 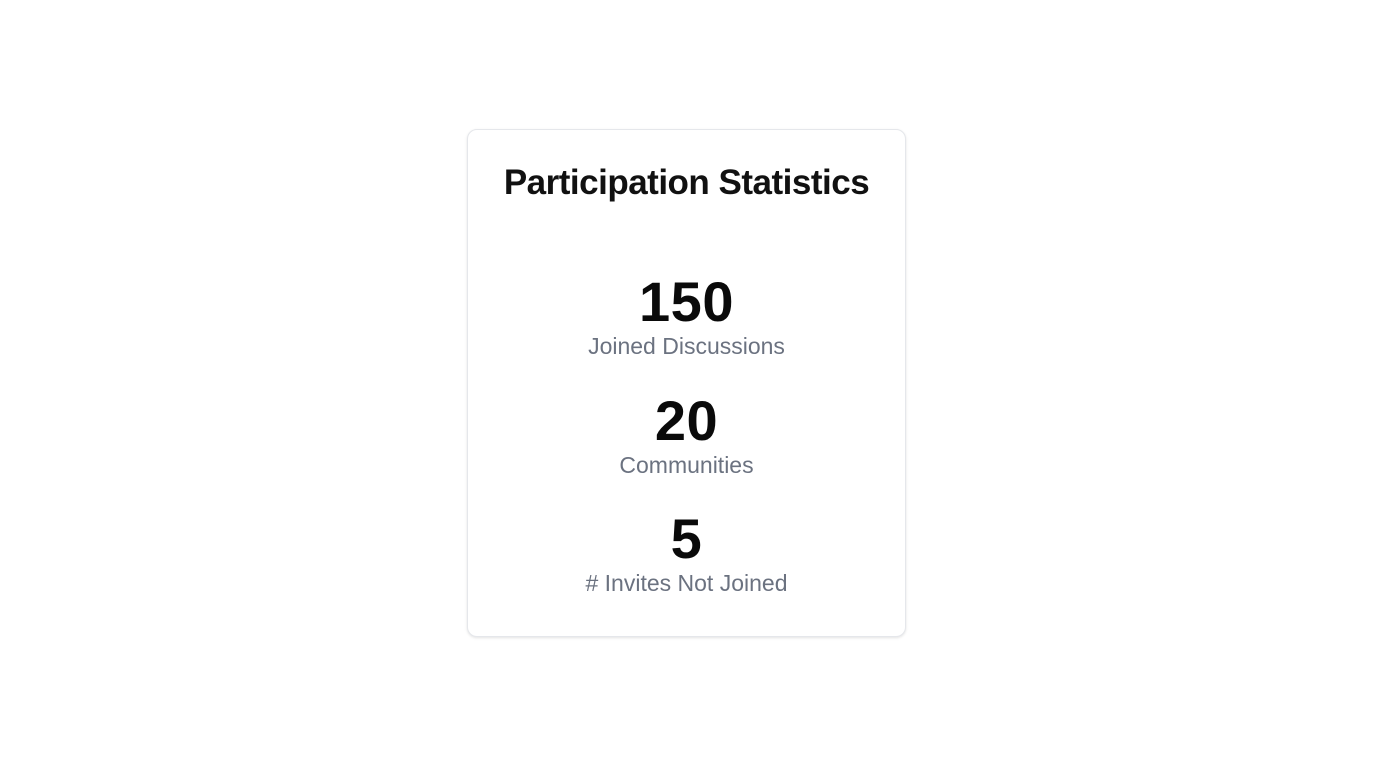 I want to click on stat-invites-not-joined: 5 # Invites Not Joined, so click(x=686, y=553).